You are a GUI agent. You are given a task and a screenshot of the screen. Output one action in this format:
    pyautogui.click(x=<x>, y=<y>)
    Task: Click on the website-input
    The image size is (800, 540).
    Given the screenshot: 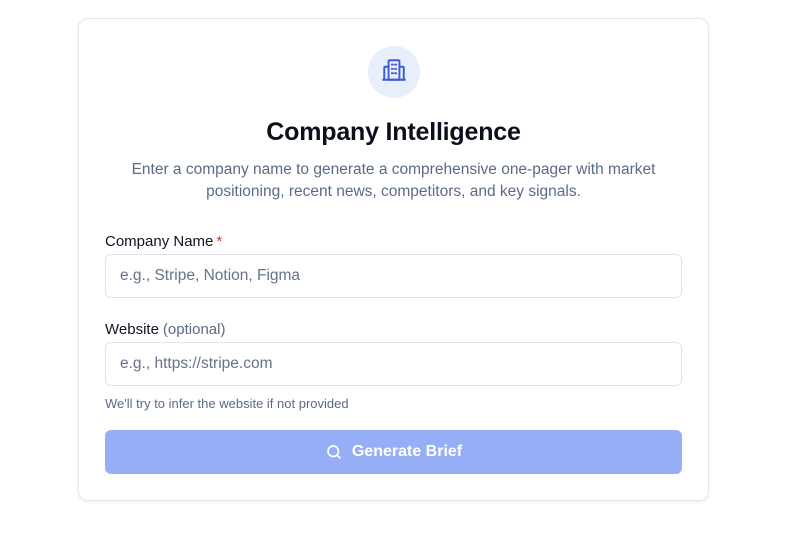 What is the action you would take?
    pyautogui.click(x=393, y=364)
    